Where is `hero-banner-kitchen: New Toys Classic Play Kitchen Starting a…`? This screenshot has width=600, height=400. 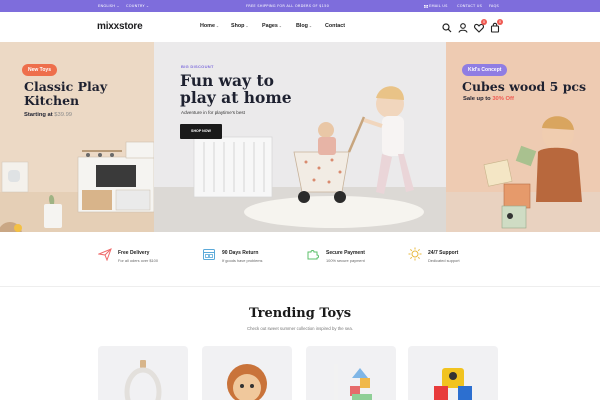 hero-banner-kitchen: New Toys Classic Play Kitchen Starting a… is located at coordinates (77, 137).